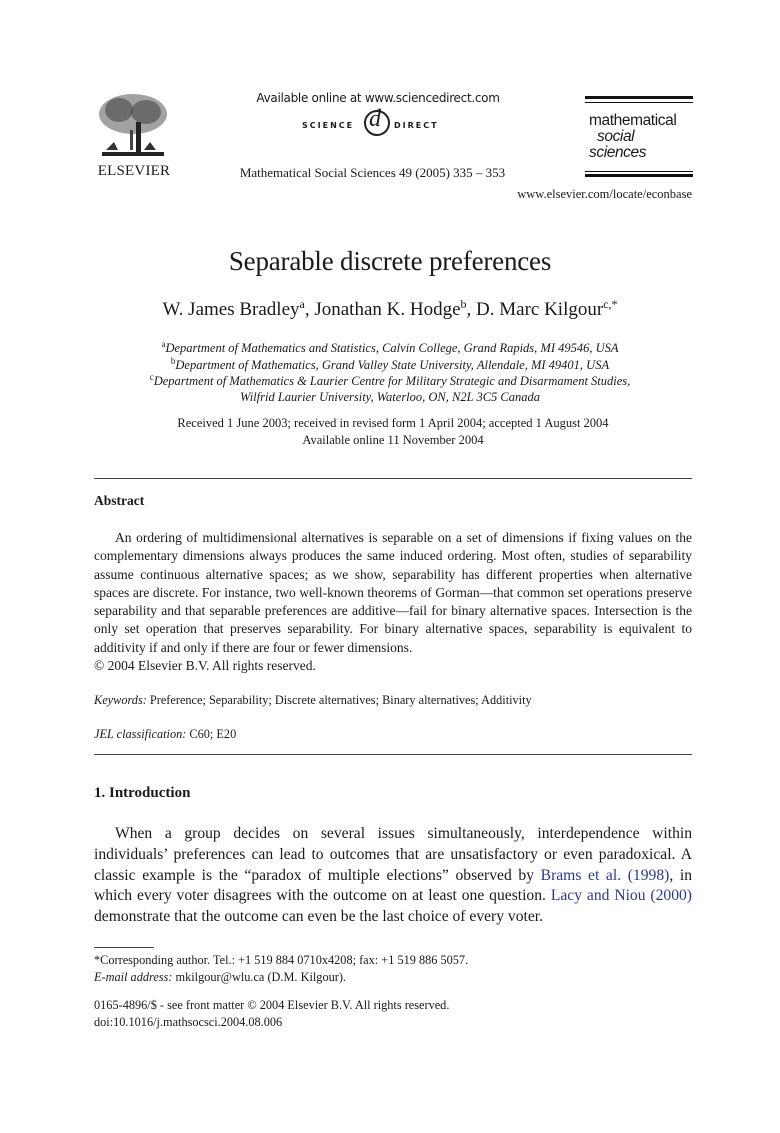  Describe the element at coordinates (618, 152) in the screenshot. I see `journal-logo-line3: sciences` at that location.